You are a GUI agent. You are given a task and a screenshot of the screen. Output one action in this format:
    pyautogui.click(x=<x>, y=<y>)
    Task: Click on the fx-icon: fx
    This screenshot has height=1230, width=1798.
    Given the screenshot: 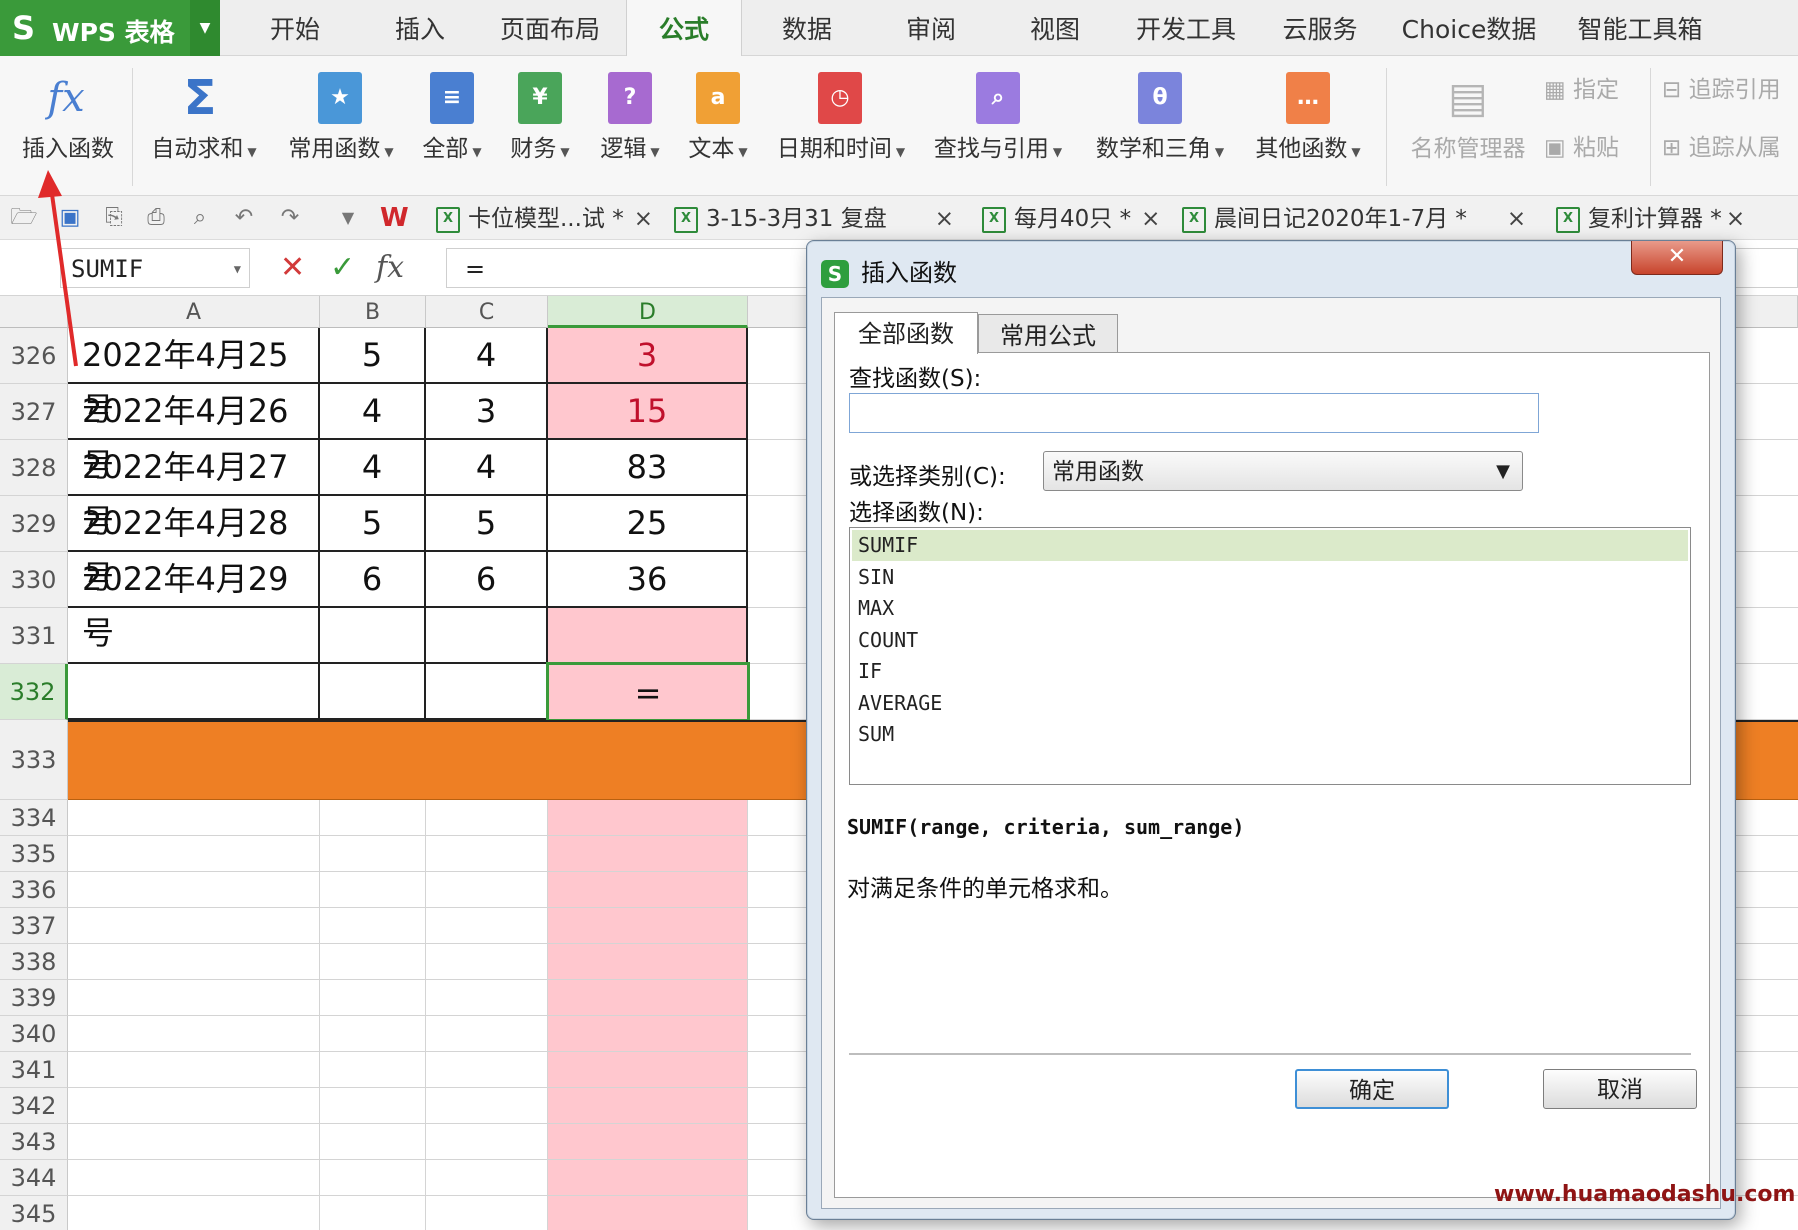 What is the action you would take?
    pyautogui.click(x=390, y=268)
    